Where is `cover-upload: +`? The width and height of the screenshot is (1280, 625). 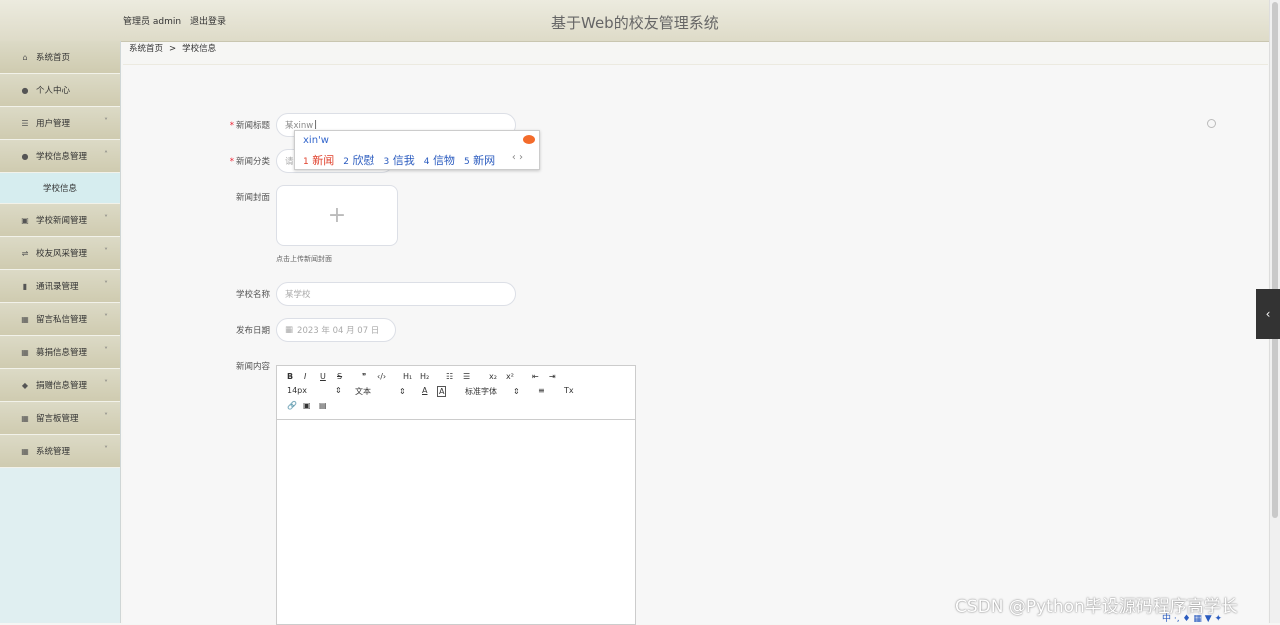
cover-upload: + is located at coordinates (337, 215).